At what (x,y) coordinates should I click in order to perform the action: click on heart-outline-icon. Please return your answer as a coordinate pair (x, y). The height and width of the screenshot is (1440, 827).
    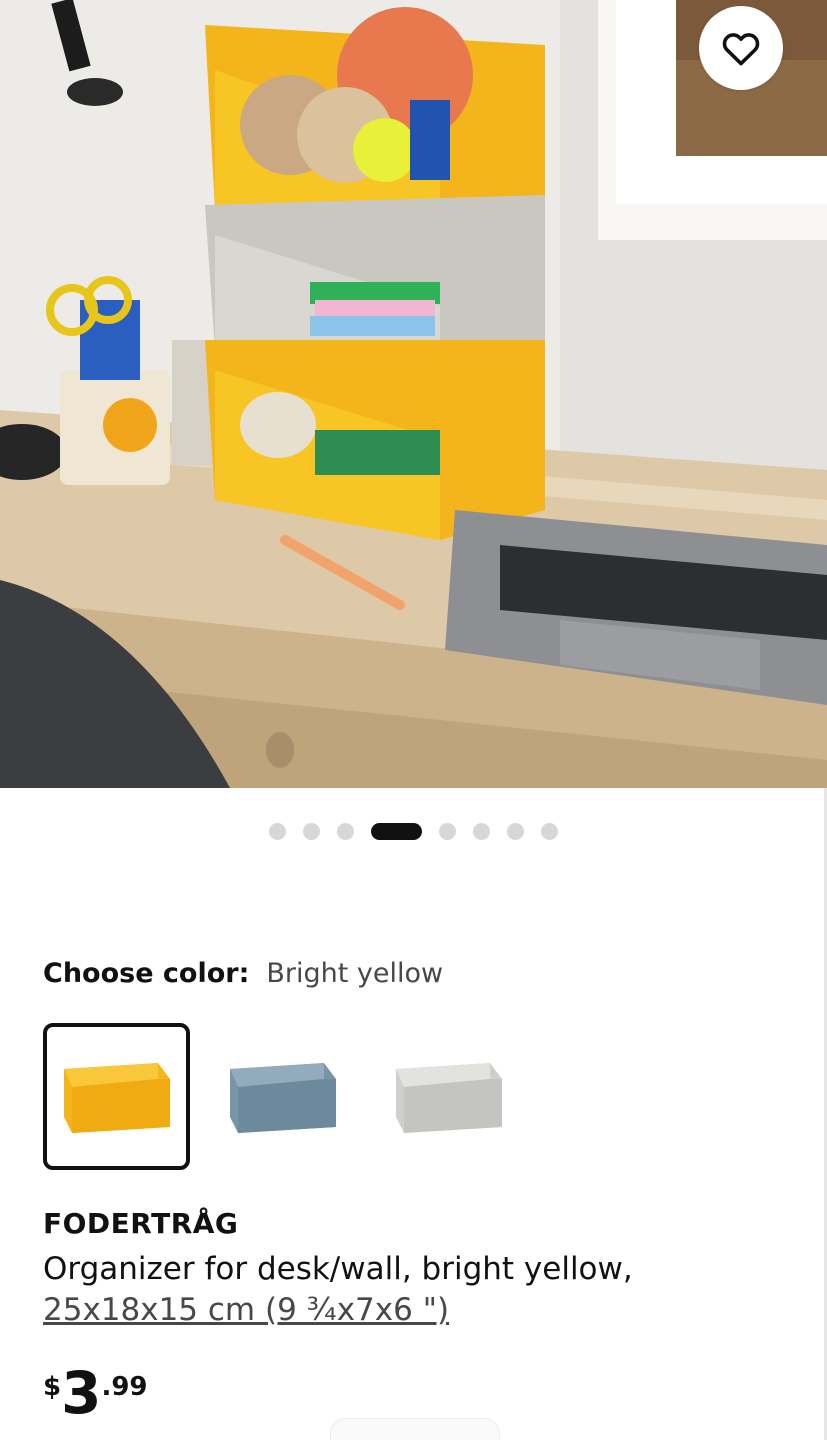
    Looking at the image, I should click on (741, 49).